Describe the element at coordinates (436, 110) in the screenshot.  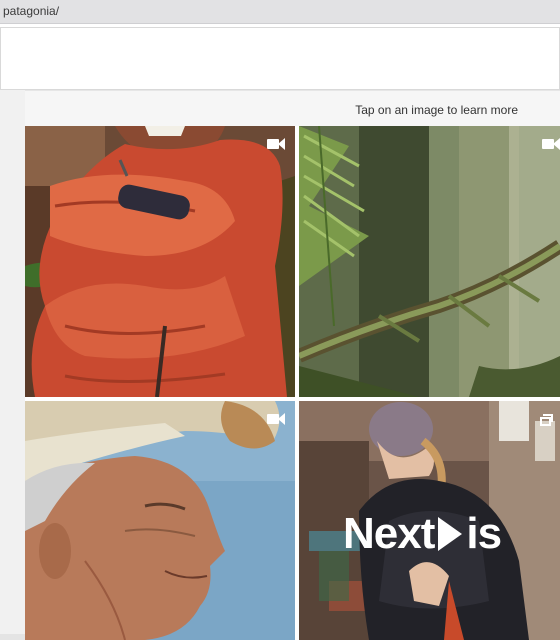
I see `hint-text: Tap on an image to learn more` at that location.